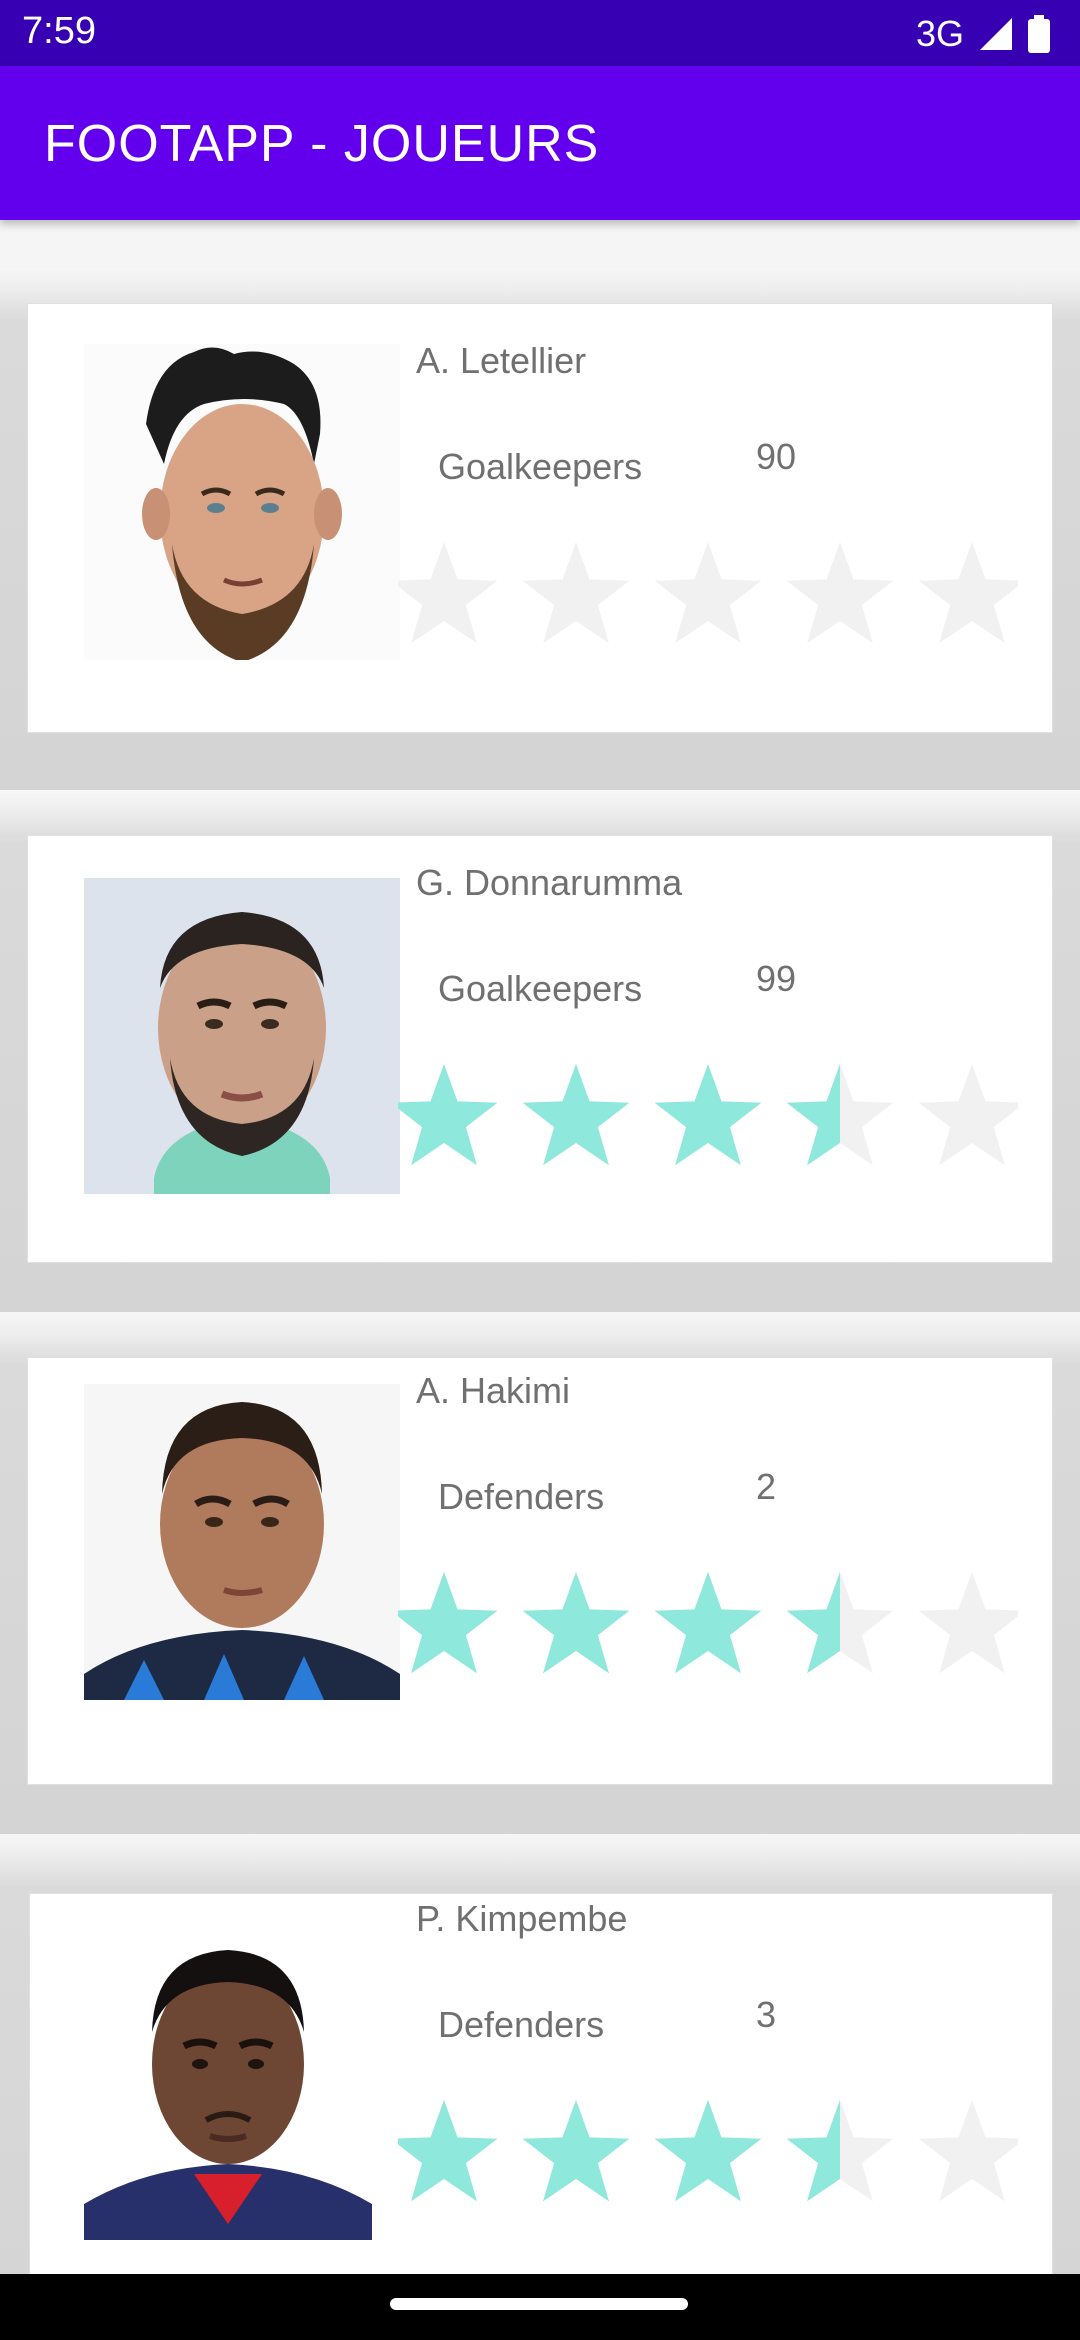  I want to click on app-bar: FOOTAPP - JOUEURS, so click(540, 143).